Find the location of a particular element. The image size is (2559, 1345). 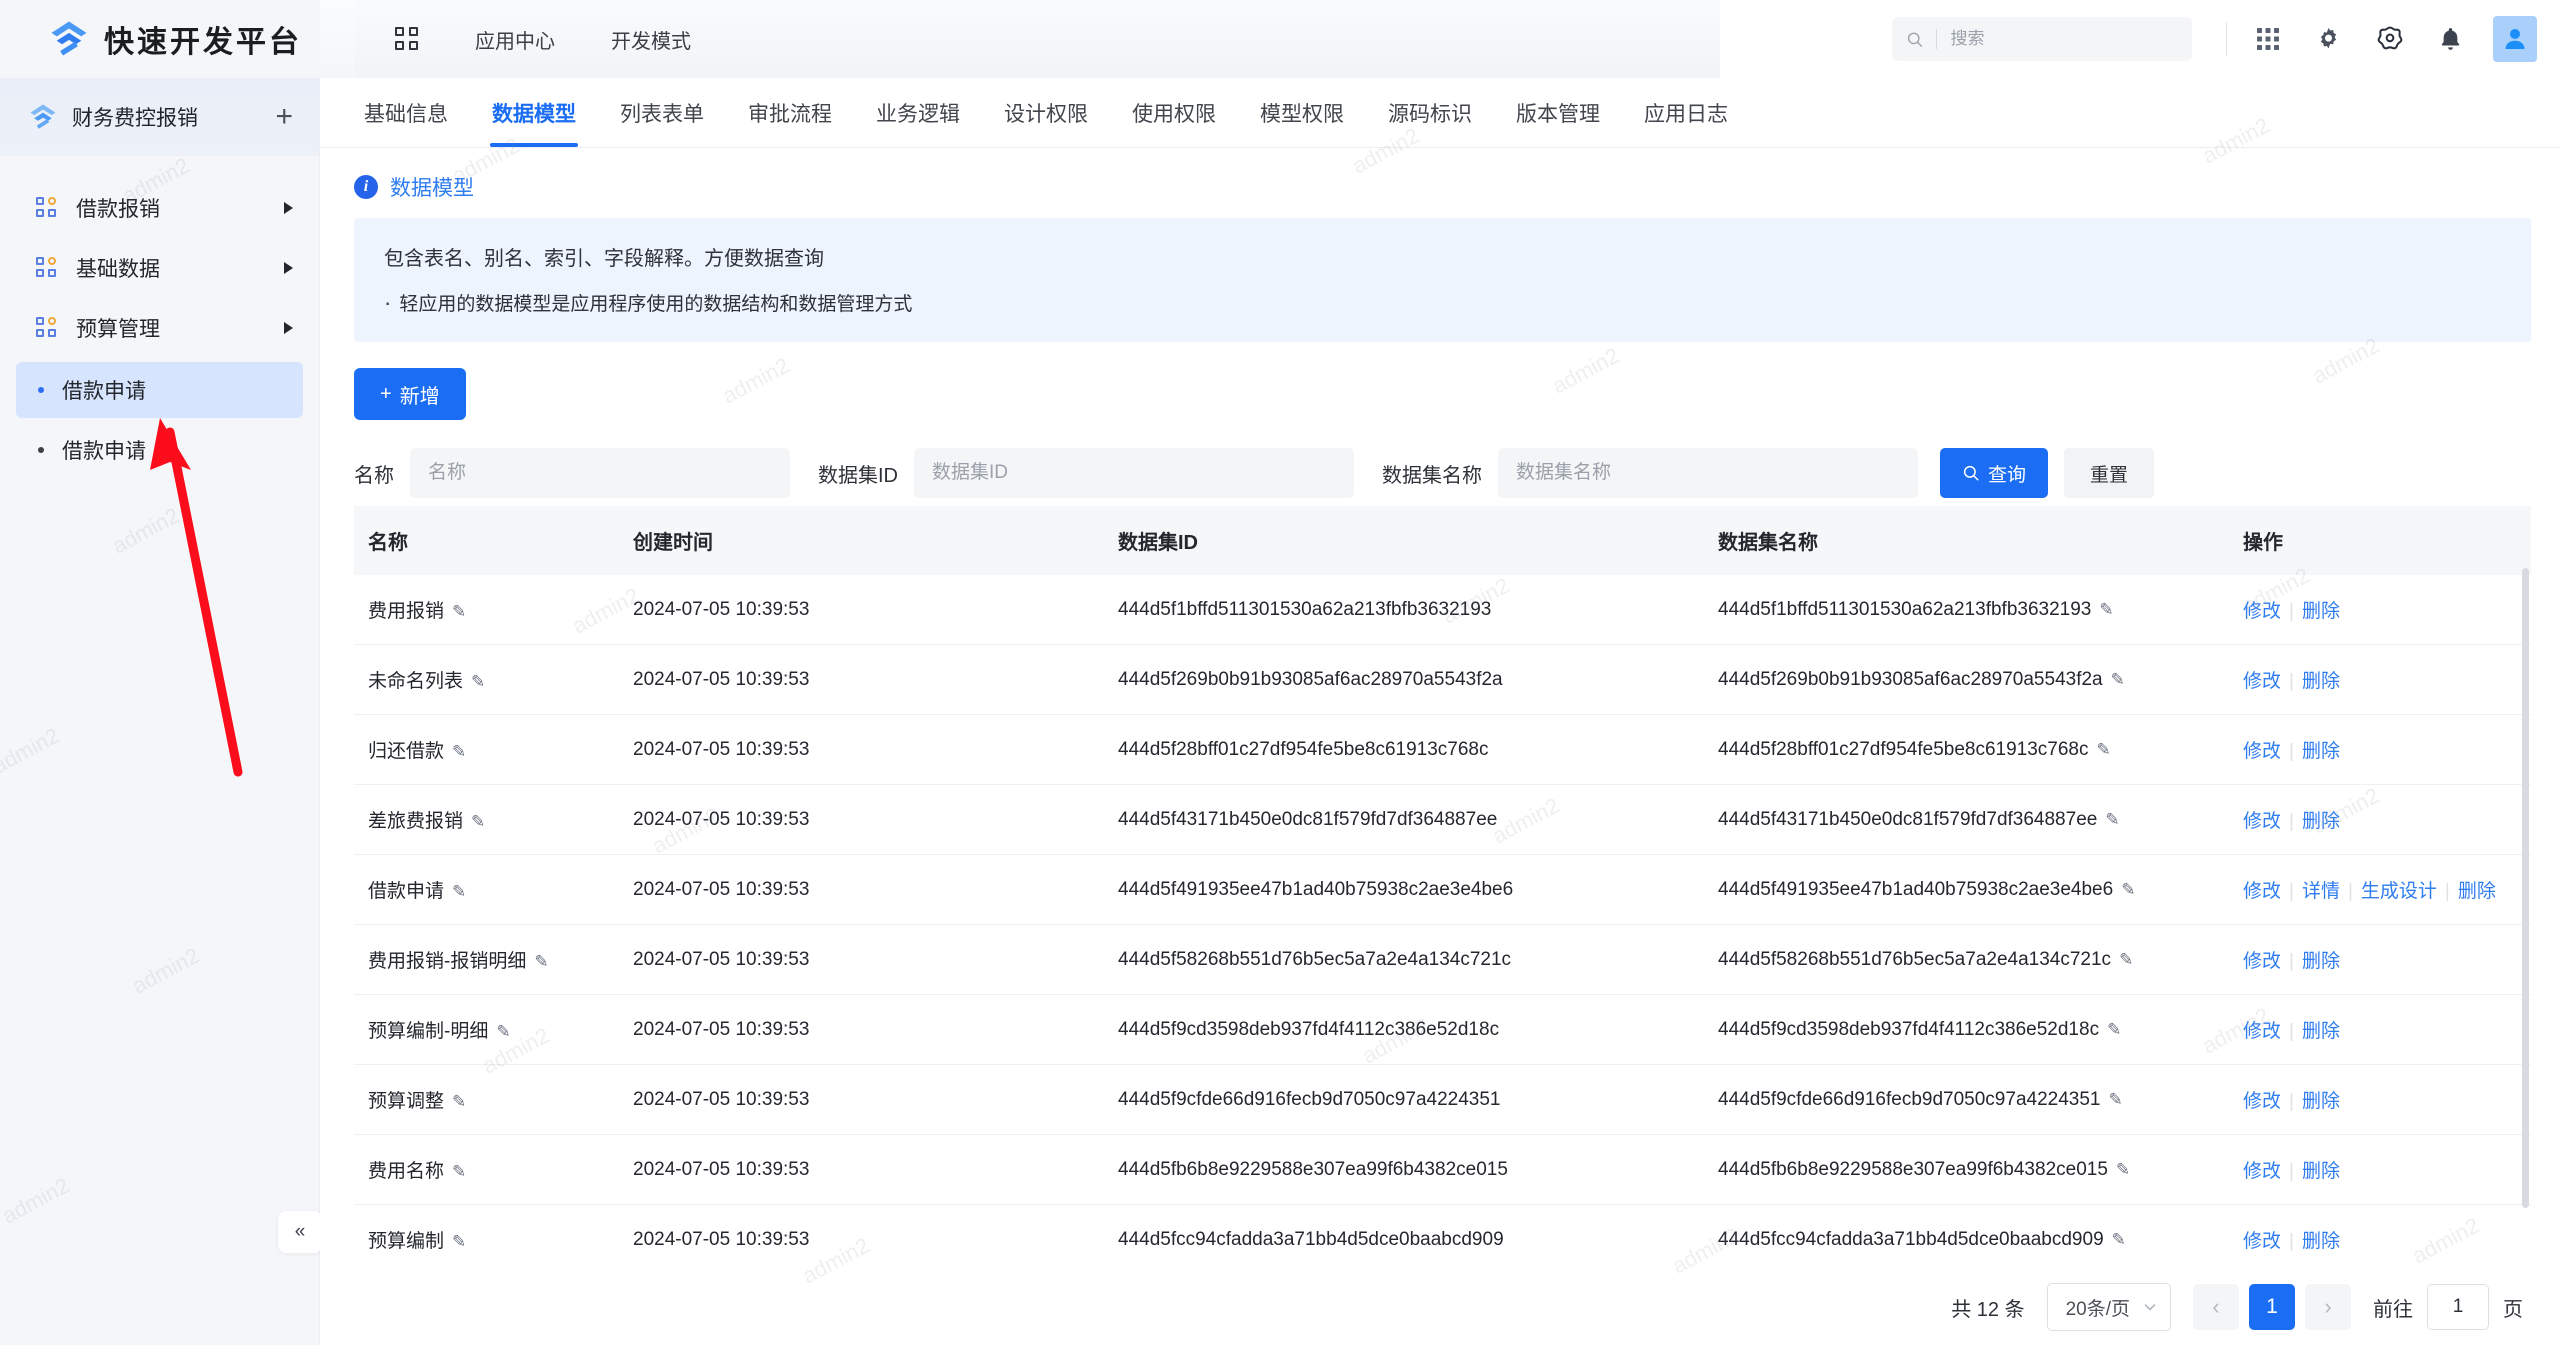

filter-name-input is located at coordinates (600, 473).